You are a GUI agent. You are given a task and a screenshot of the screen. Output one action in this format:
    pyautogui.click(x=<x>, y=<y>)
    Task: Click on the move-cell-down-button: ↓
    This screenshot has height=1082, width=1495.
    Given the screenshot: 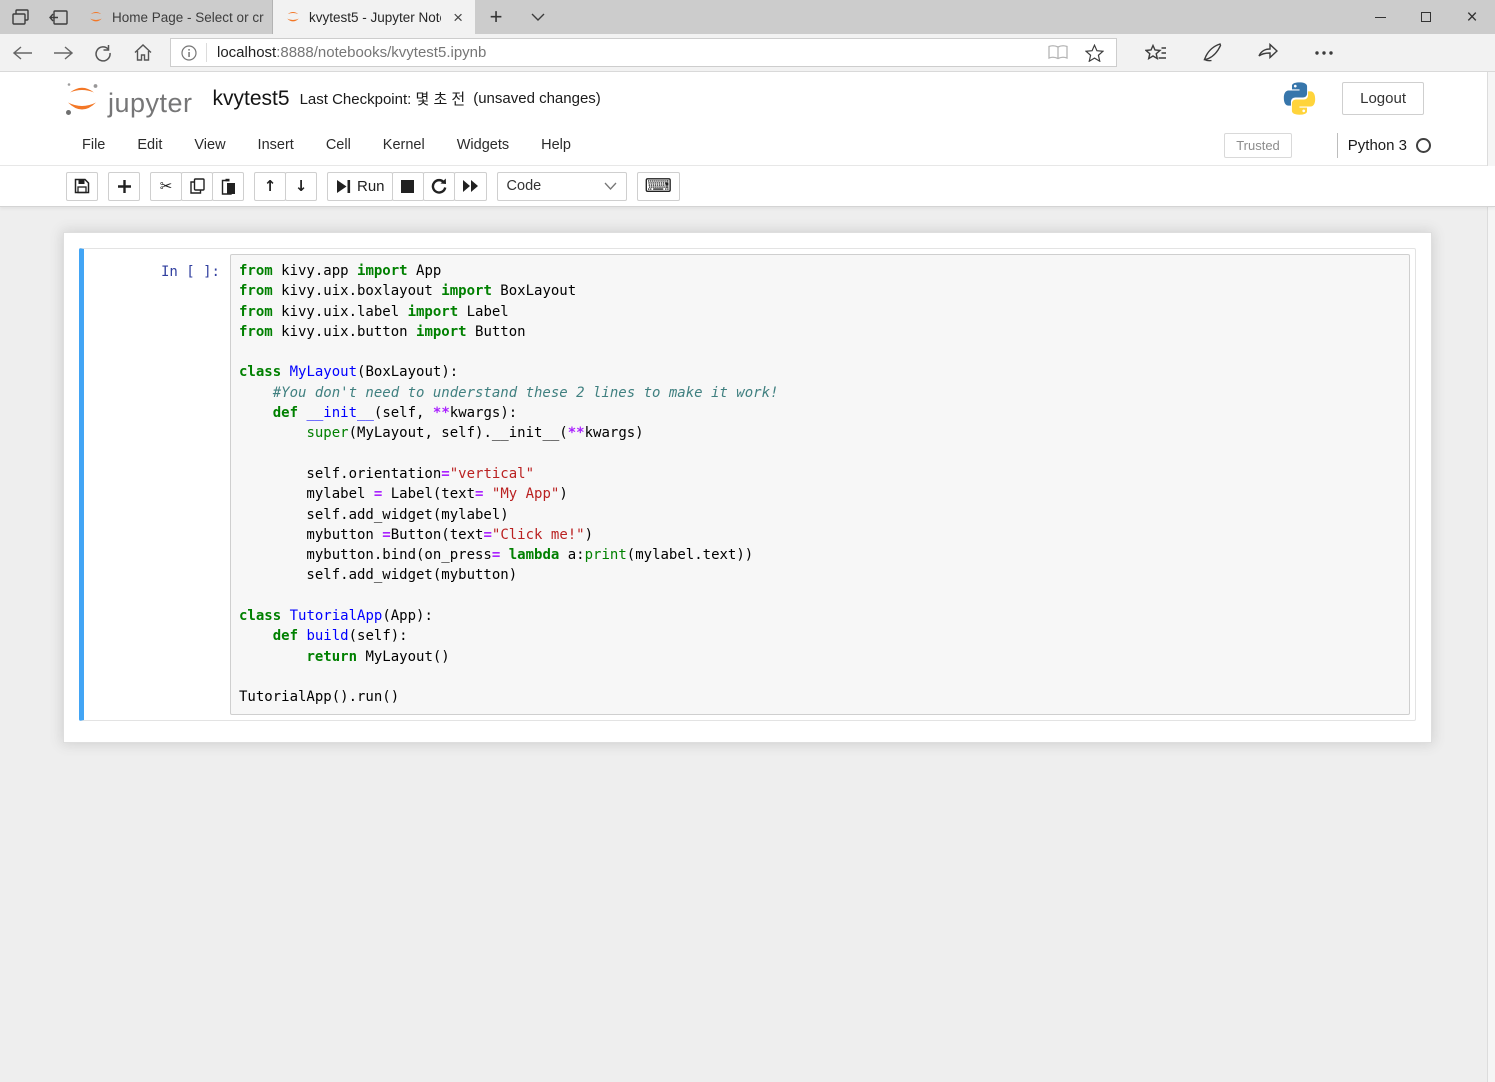 What is the action you would take?
    pyautogui.click(x=301, y=186)
    